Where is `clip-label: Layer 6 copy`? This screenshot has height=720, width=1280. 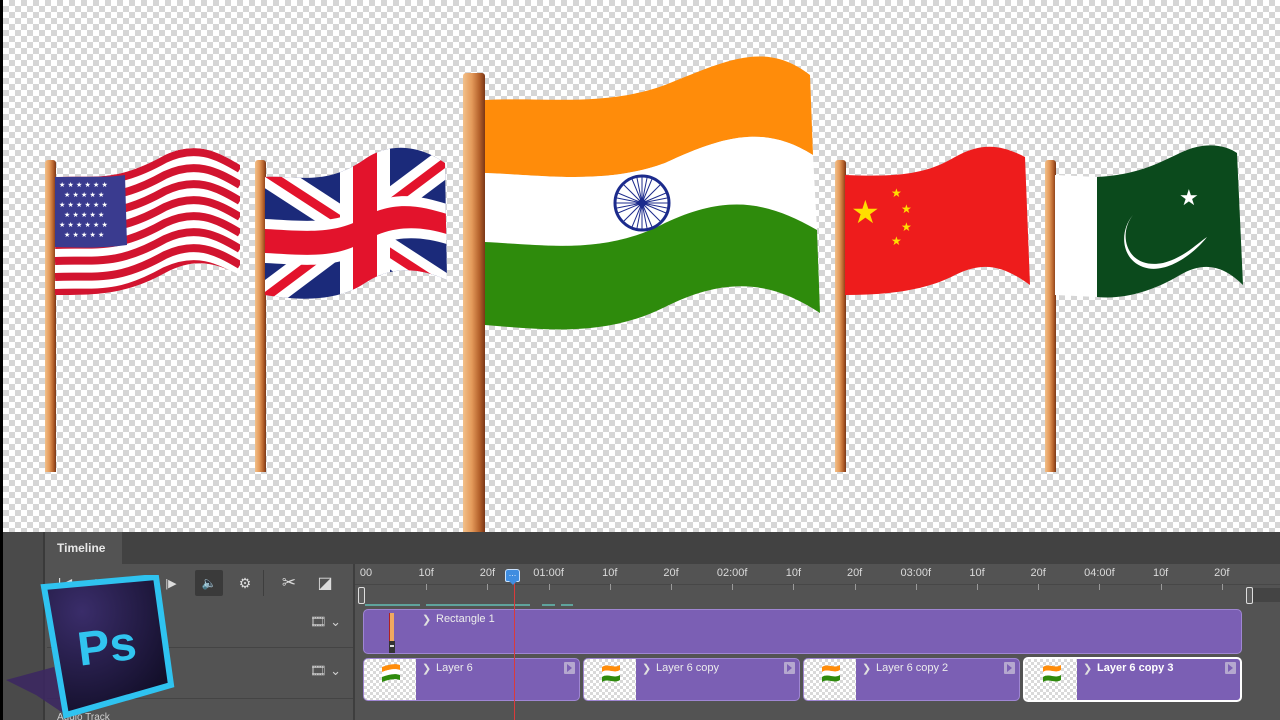 clip-label: Layer 6 copy is located at coordinates (687, 668).